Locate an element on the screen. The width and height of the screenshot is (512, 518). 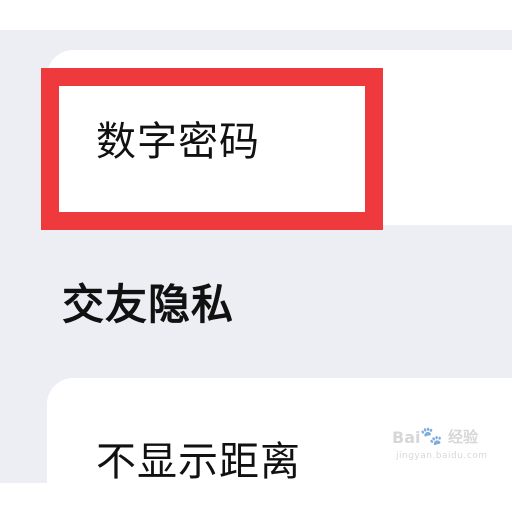
paw-icon: 🐾 is located at coordinates (431, 436).